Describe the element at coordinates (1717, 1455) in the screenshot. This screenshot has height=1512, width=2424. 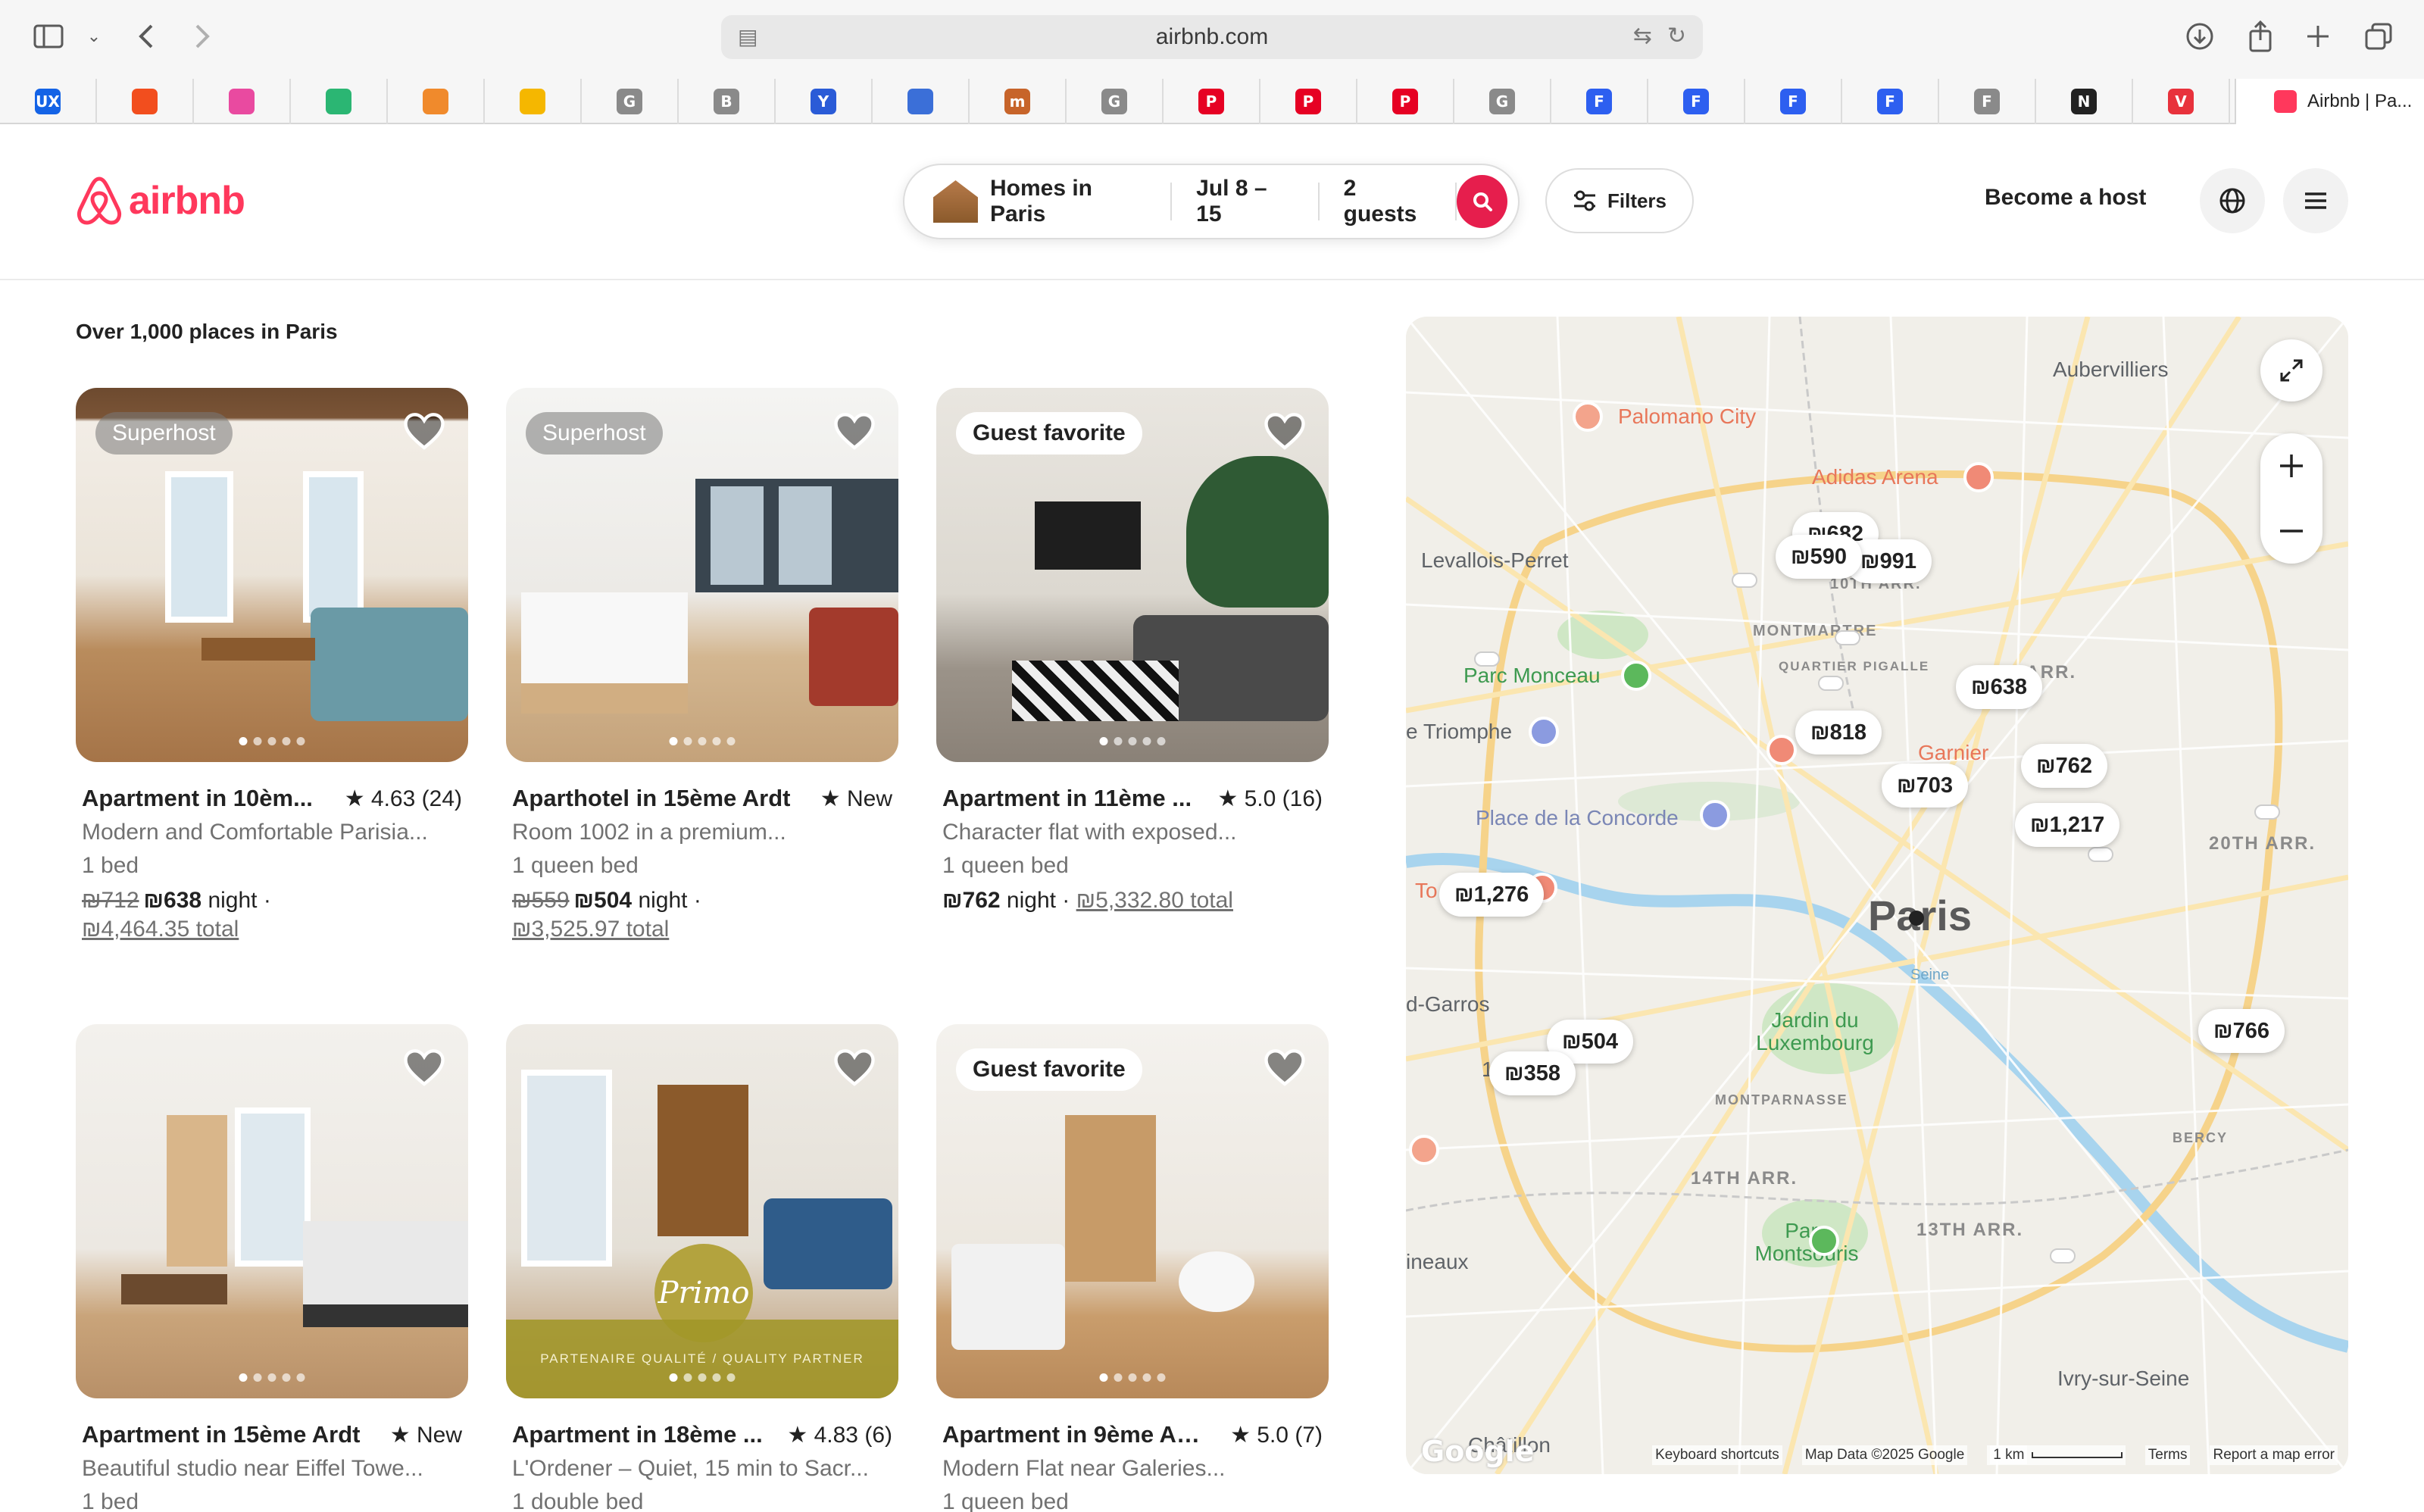
I see `keyboard-shortcuts-link: Keyboard shortcuts` at that location.